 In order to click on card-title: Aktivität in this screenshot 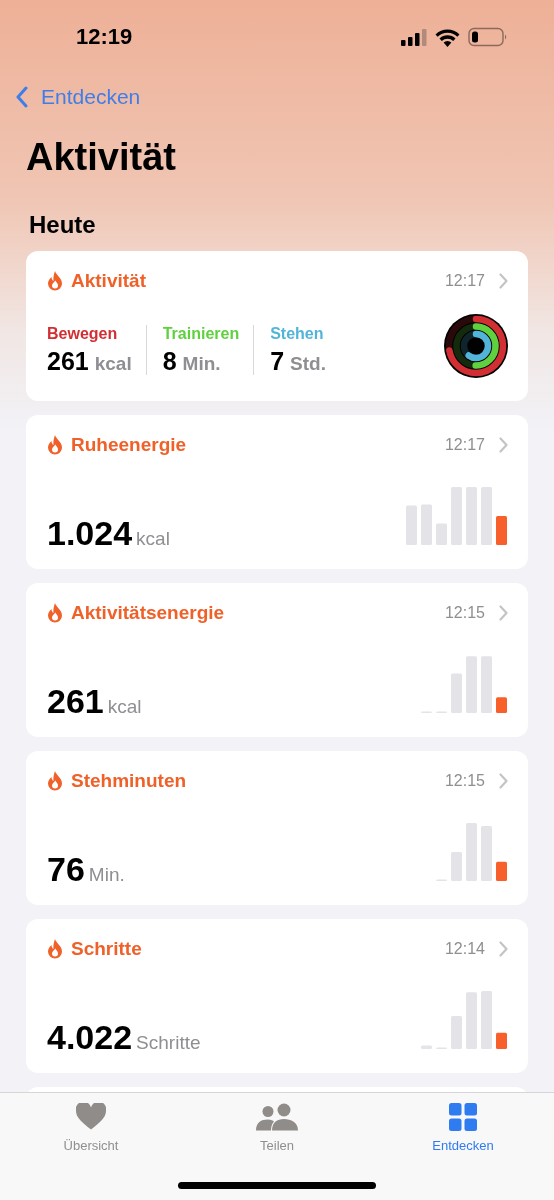, I will do `click(109, 281)`.